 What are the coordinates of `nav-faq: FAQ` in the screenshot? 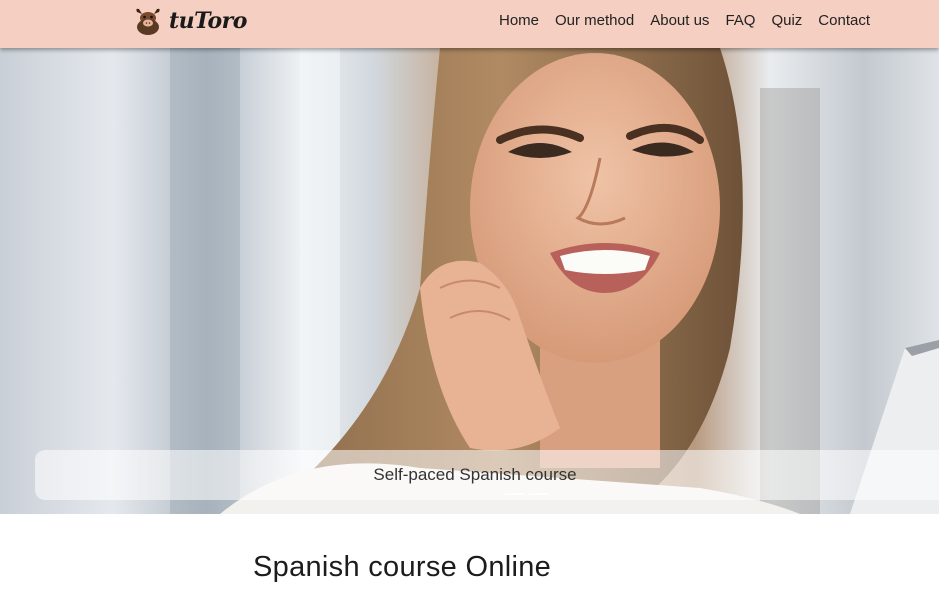 It's located at (740, 21).